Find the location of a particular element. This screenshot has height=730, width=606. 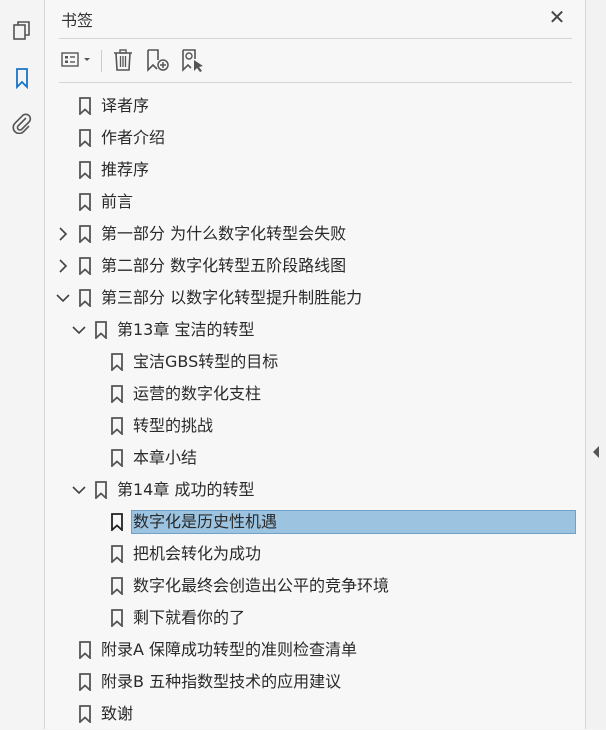

bookmark-label: 本章小结 is located at coordinates (165, 457).